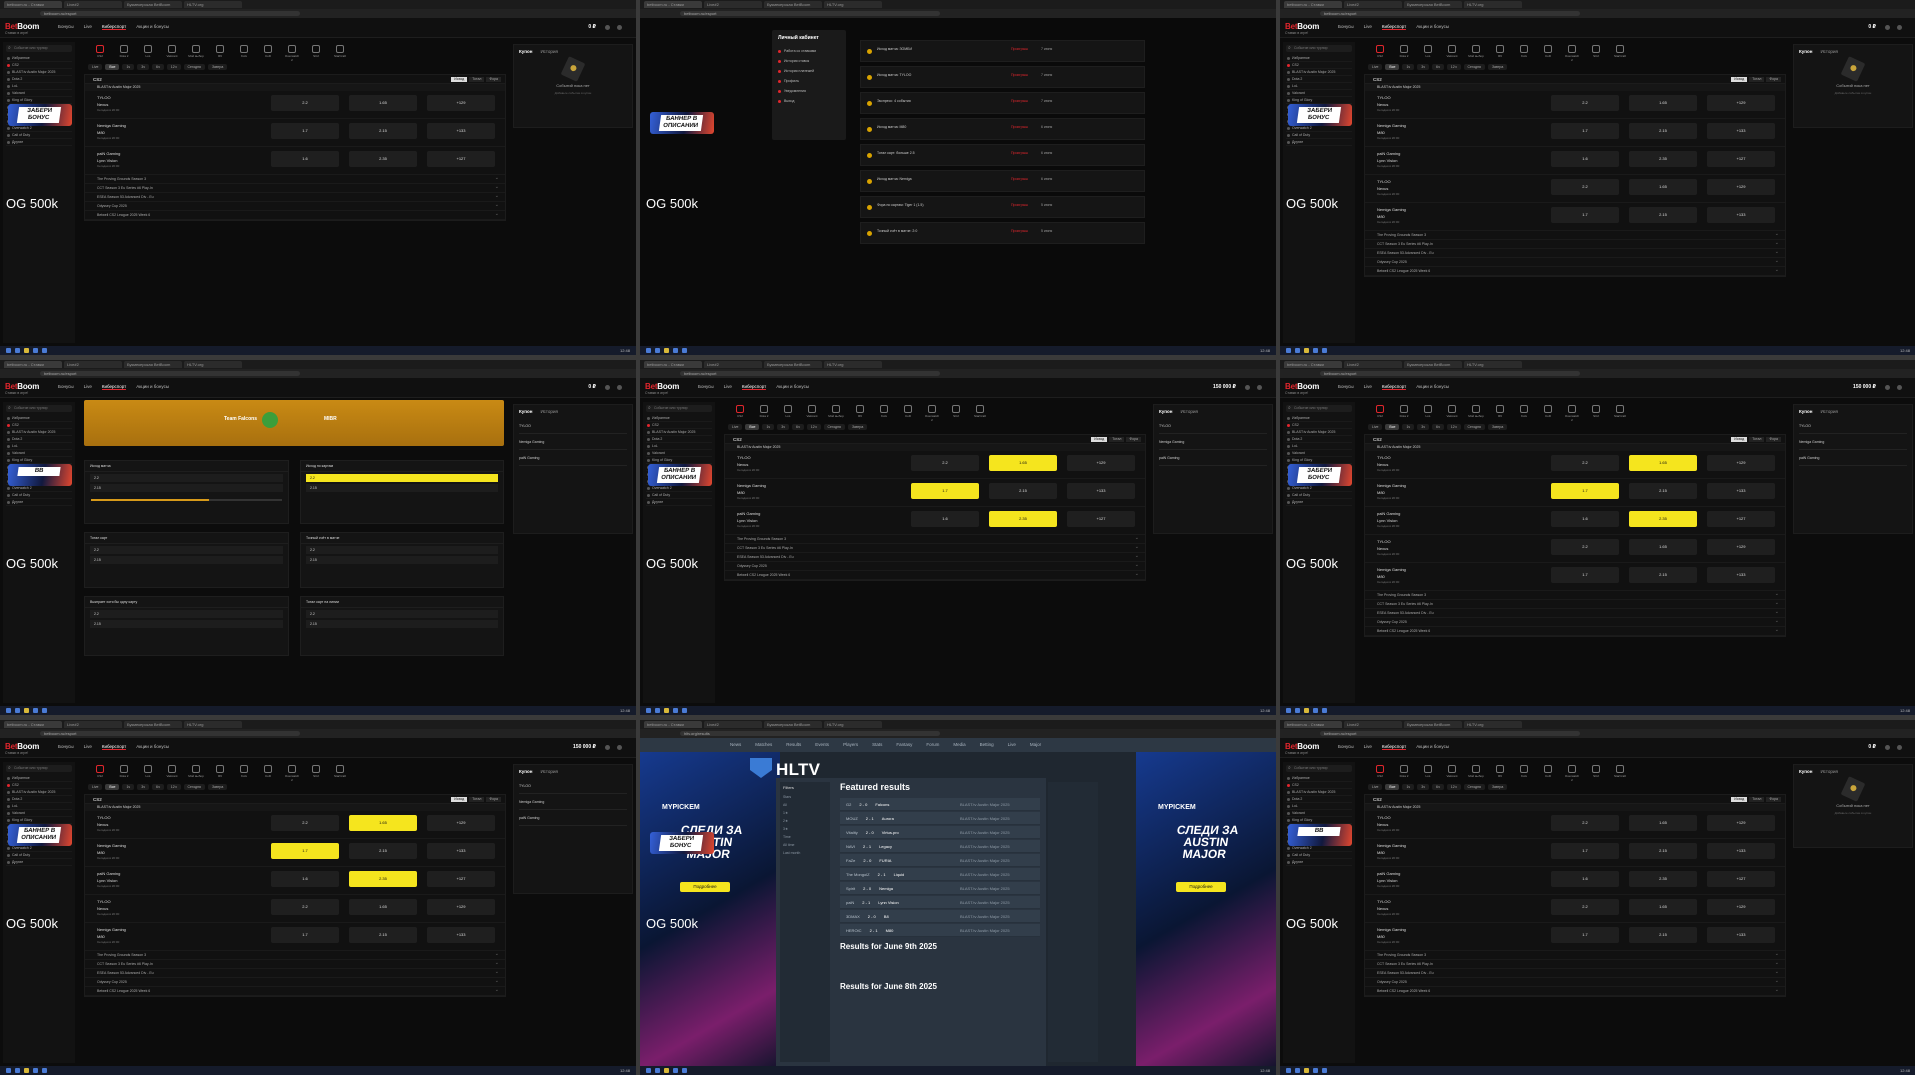 This screenshot has width=1915, height=1075. Describe the element at coordinates (295, 973) in the screenshot. I see `collapsed-league: ESEA Season 53 Advanced Div - Eu` at that location.